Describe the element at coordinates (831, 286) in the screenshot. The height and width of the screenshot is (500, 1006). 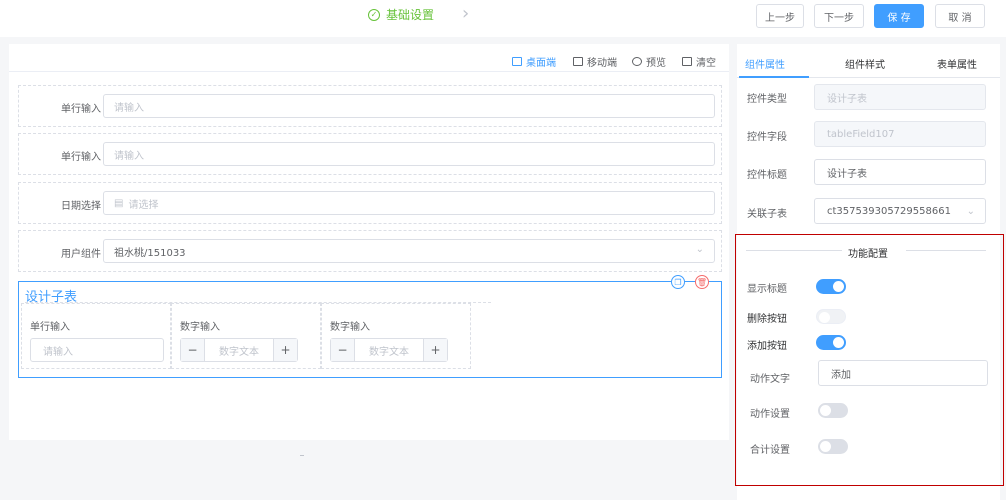
I see `show-title-toggle` at that location.